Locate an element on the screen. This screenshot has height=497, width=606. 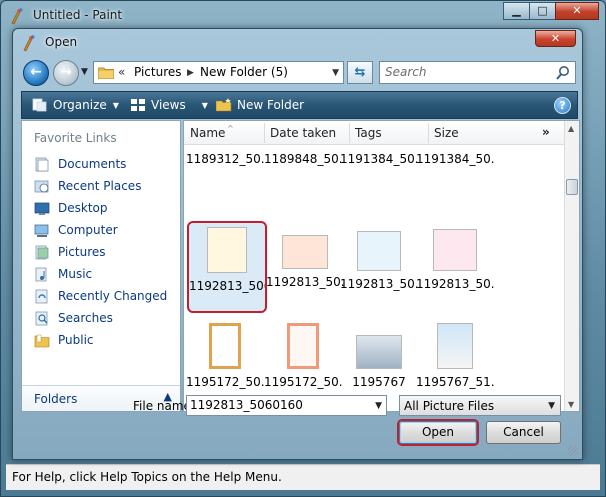
refresh-icon: ⇆ is located at coordinates (360, 72).